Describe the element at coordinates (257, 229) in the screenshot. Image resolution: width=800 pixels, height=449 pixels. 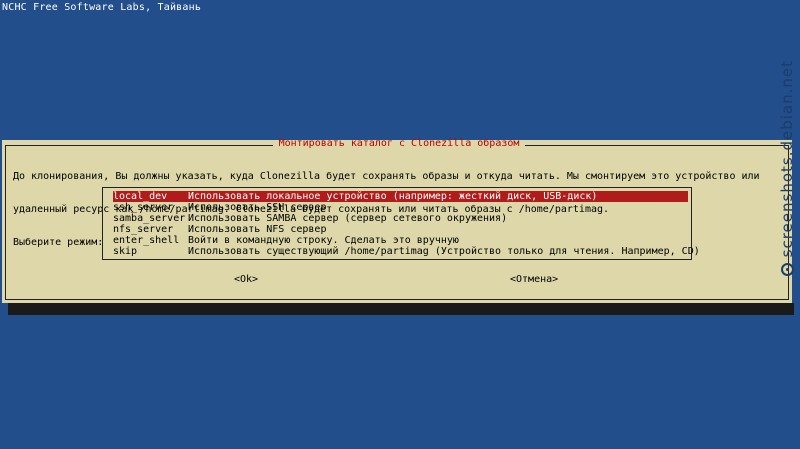
I see `menu-item-desc: Использовать NFS сервер` at that location.